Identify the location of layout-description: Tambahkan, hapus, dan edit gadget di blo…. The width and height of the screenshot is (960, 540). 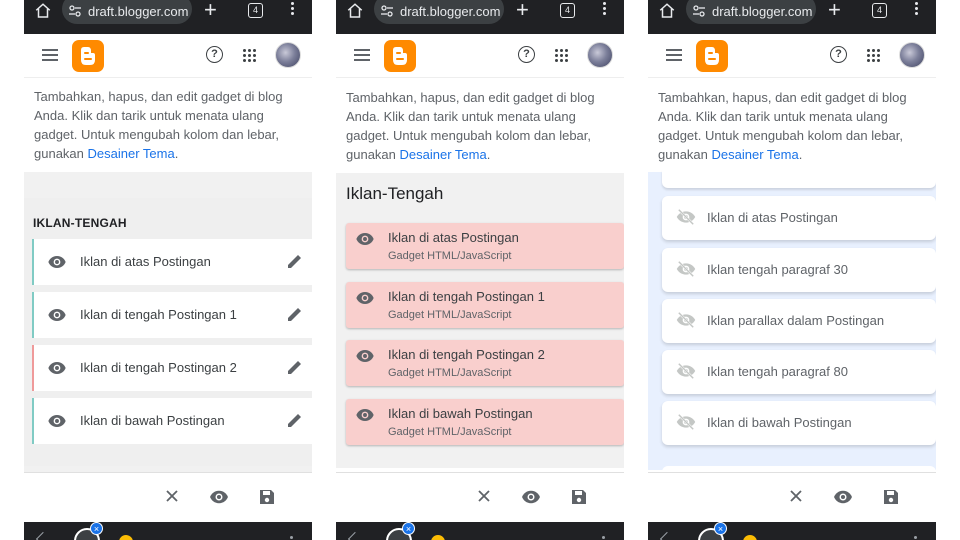
(793, 126).